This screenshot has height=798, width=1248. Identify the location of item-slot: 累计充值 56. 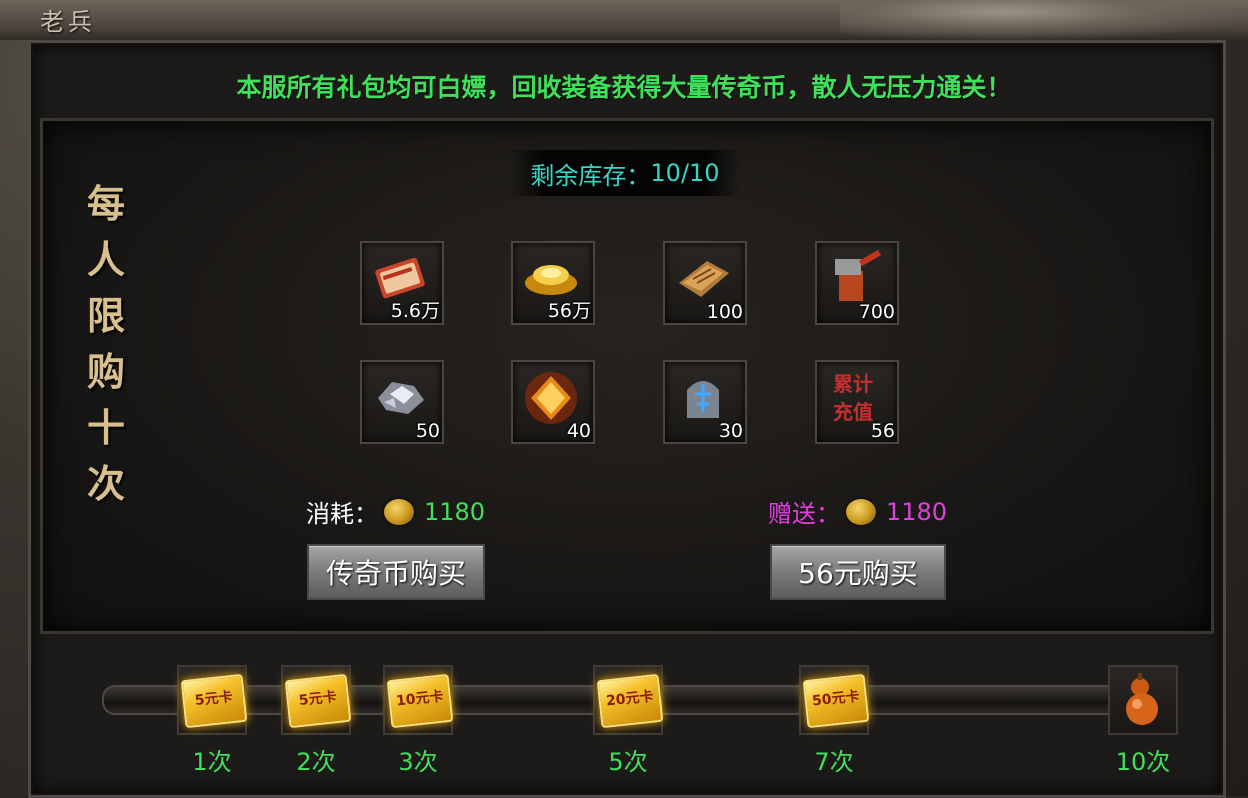
(857, 402).